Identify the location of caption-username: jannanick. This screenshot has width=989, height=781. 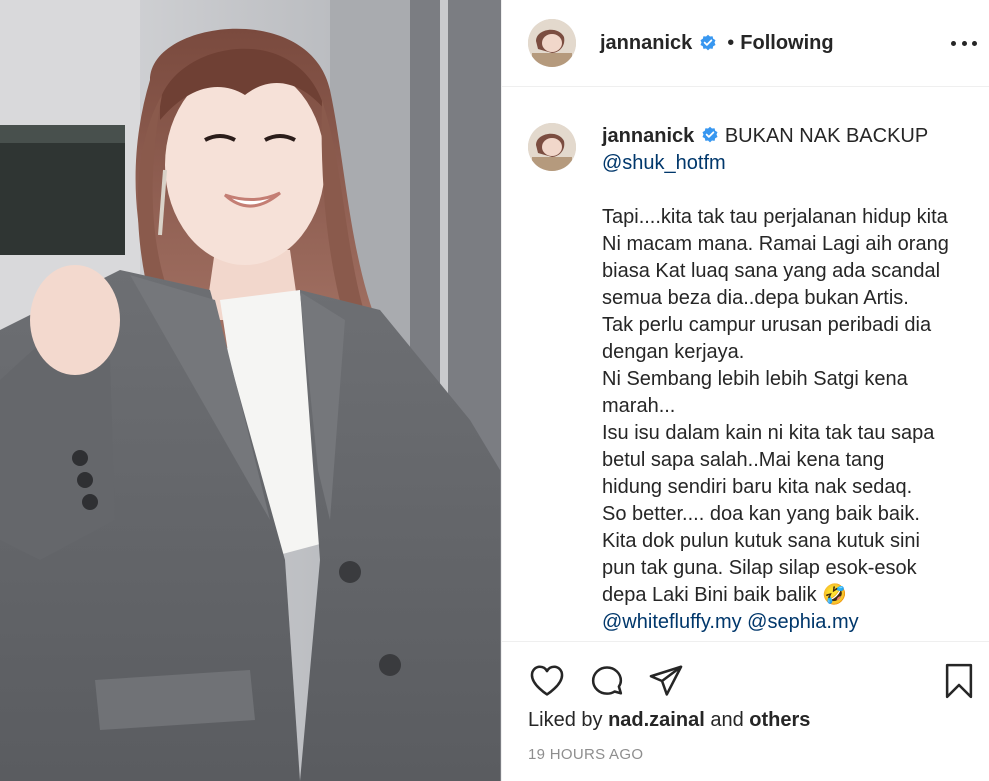
(648, 136).